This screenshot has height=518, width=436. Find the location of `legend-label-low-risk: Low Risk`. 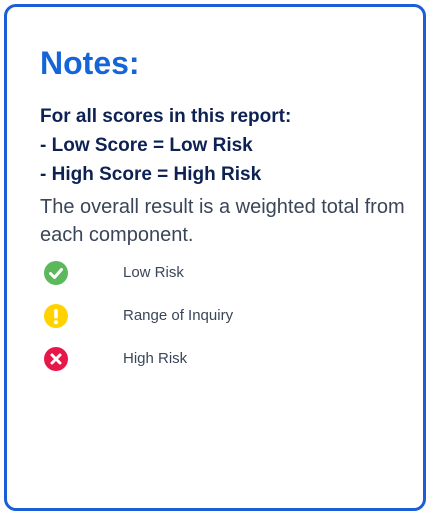

legend-label-low-risk: Low Risk is located at coordinates (153, 272).